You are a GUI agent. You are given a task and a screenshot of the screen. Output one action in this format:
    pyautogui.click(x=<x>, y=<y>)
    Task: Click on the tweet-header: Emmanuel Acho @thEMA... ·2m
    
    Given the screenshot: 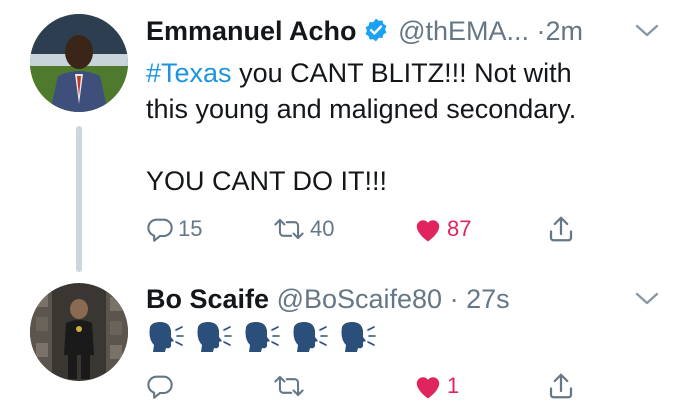 What is the action you would take?
    pyautogui.click(x=364, y=32)
    